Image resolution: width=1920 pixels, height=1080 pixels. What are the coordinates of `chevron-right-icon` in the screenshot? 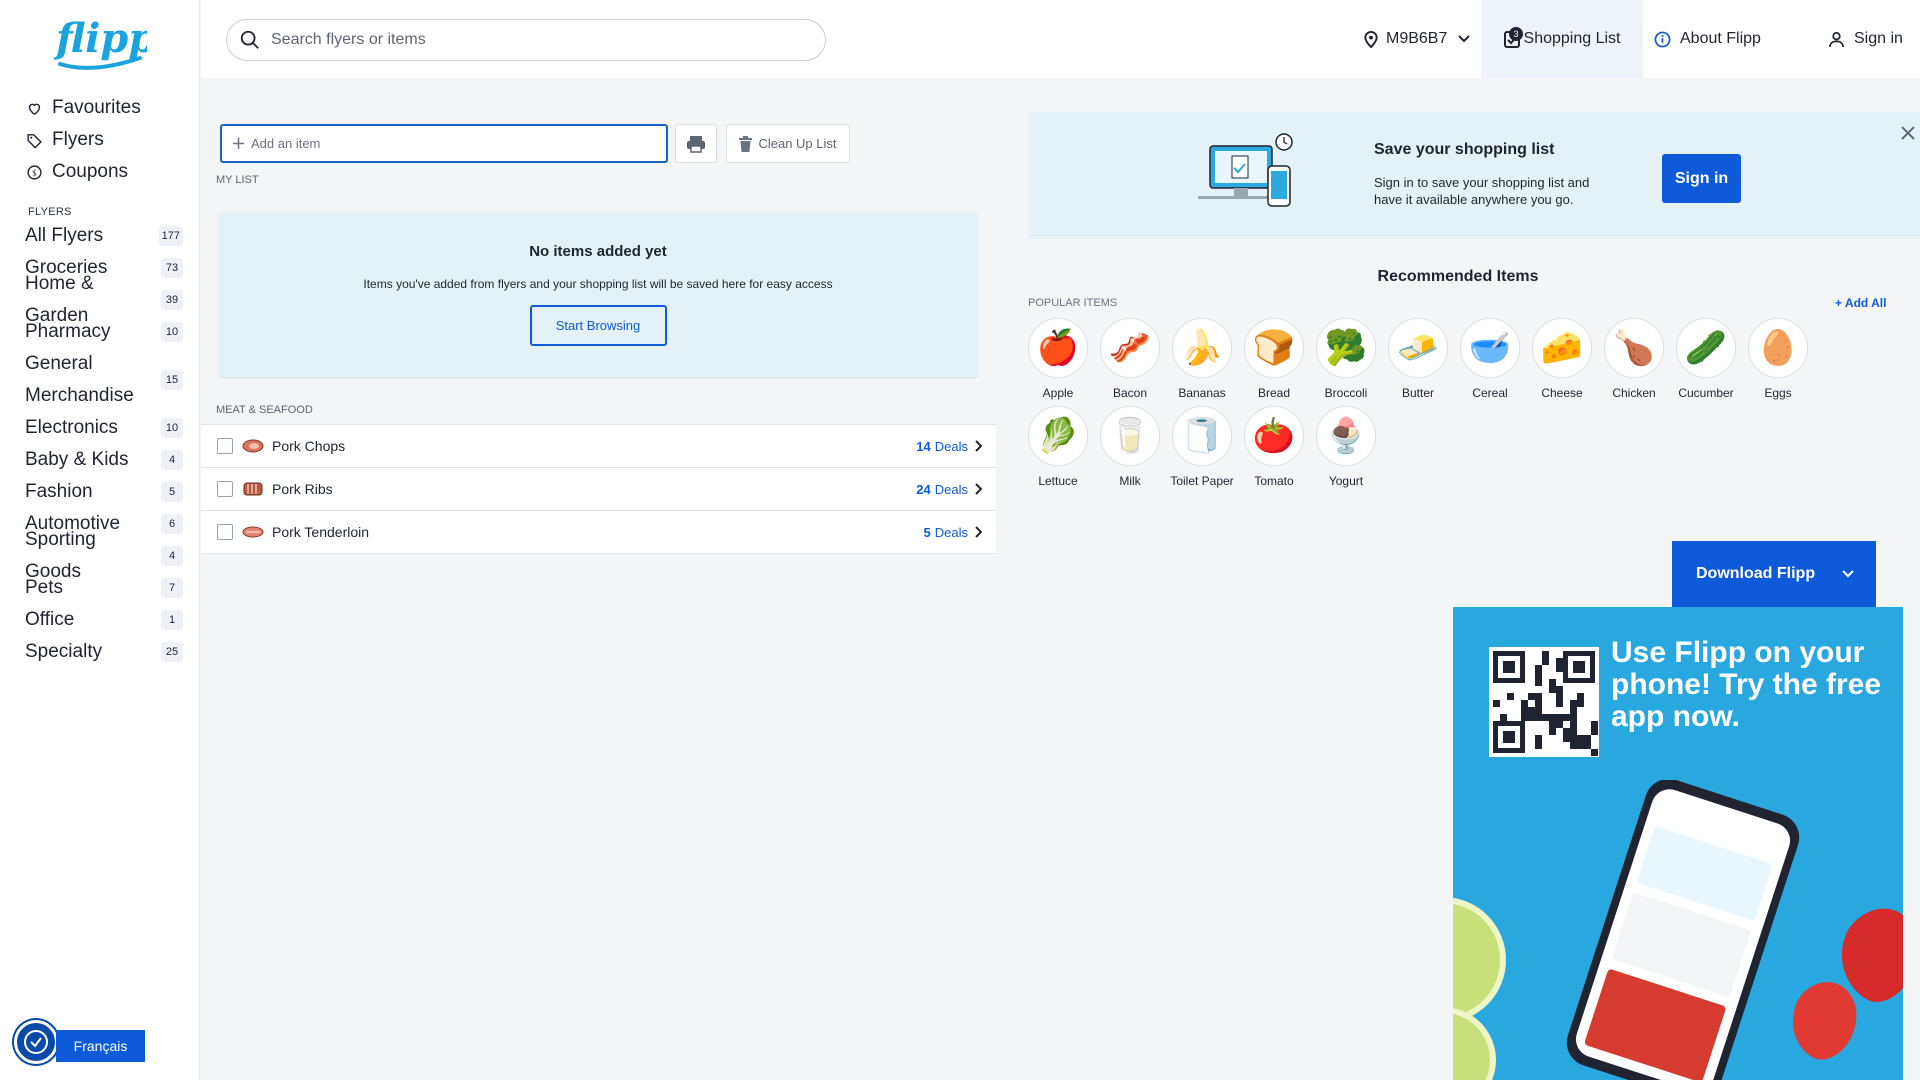 It's located at (978, 489).